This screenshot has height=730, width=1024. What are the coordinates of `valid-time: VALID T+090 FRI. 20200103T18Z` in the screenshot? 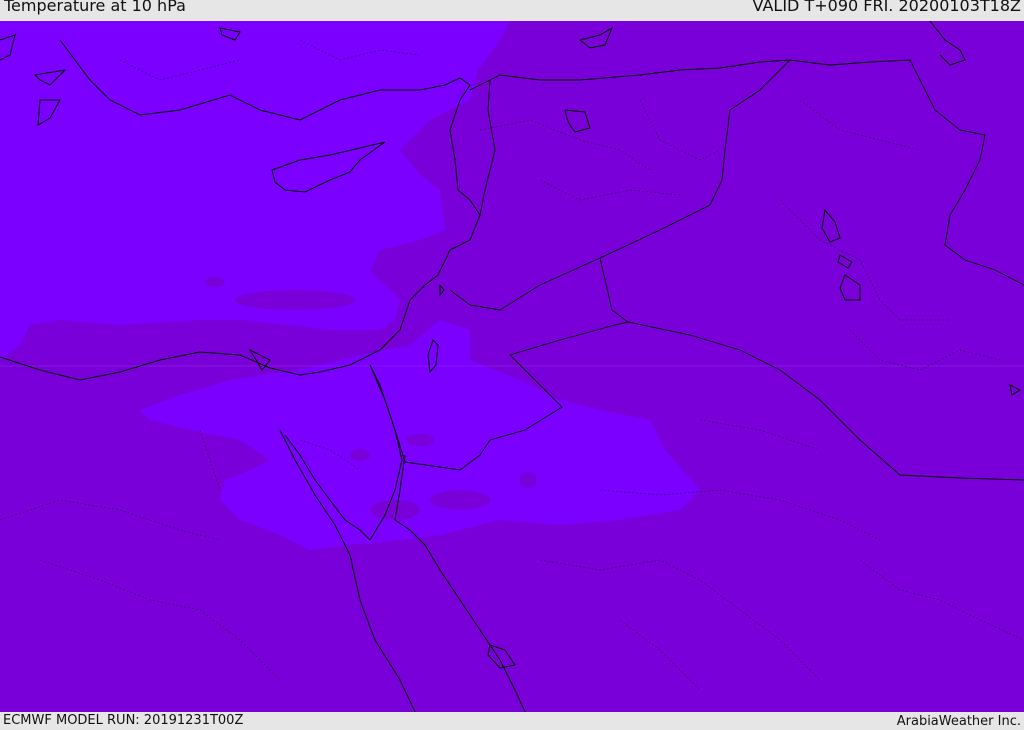 It's located at (886, 7).